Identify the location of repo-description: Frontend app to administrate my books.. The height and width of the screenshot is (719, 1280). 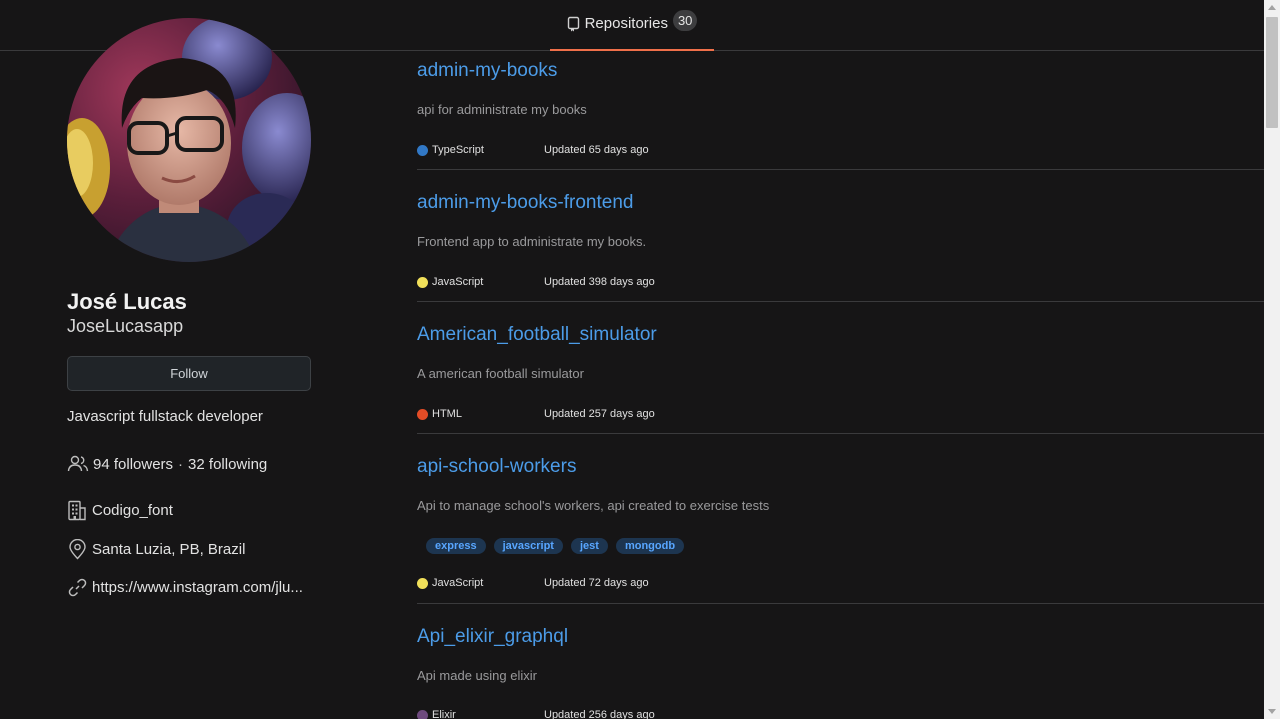
(532, 241).